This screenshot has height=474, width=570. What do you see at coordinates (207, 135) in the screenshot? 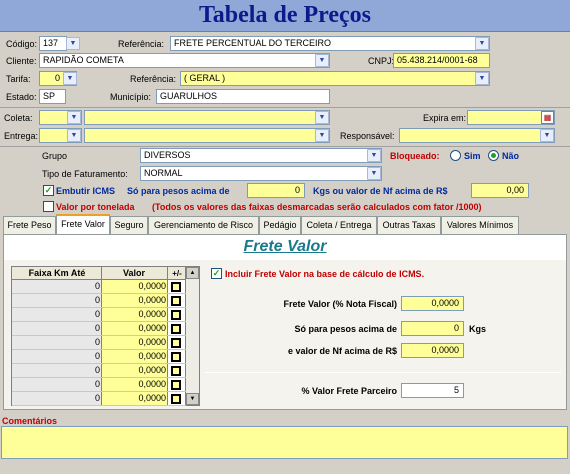
I see `entrega-name-field` at bounding box center [207, 135].